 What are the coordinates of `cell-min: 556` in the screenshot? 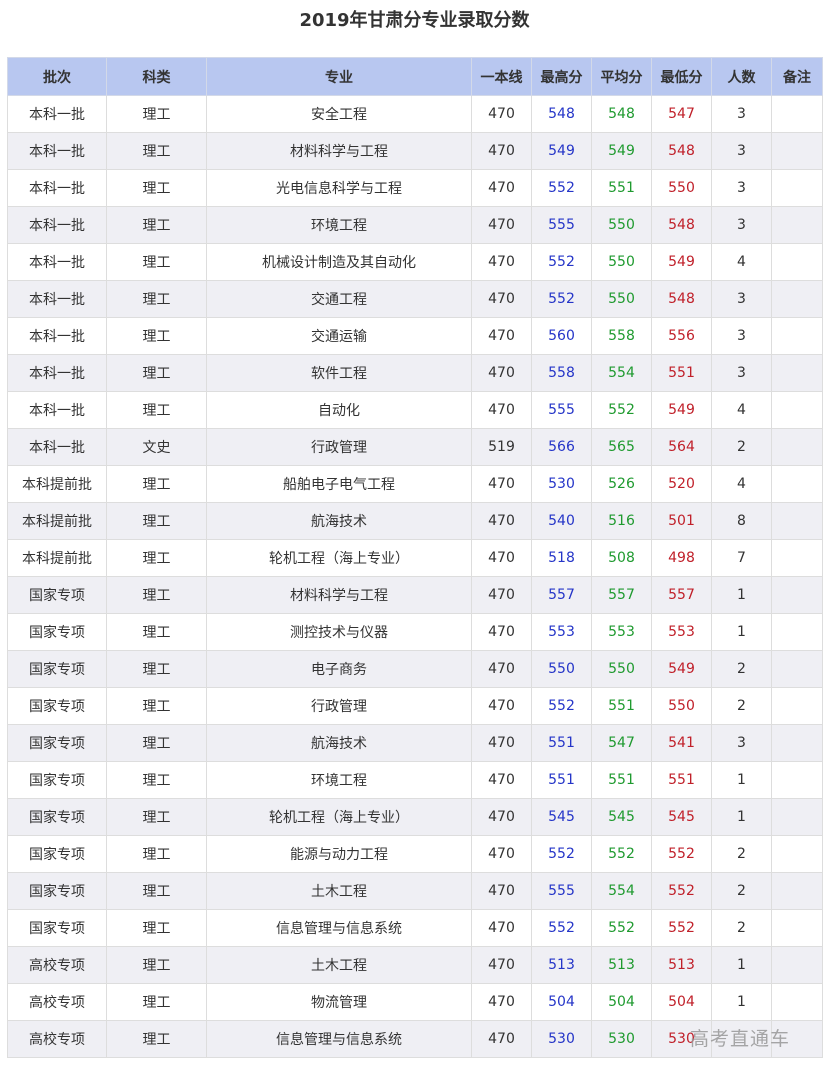 It's located at (681, 336).